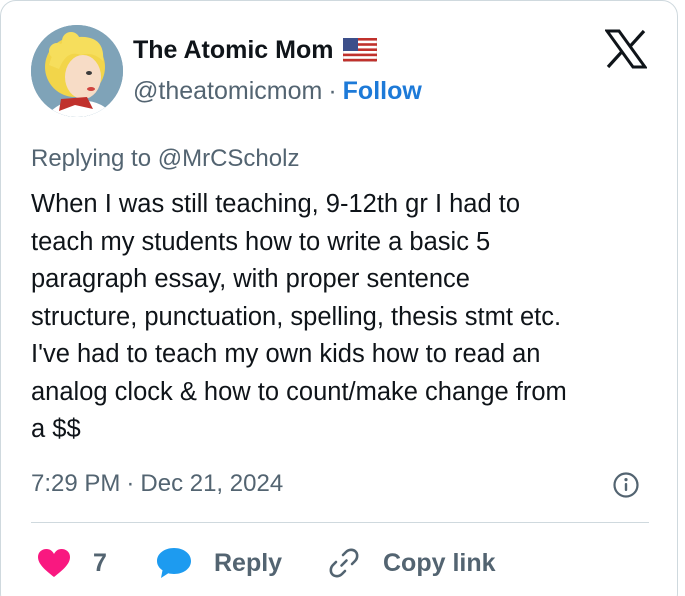  I want to click on follow-button: Follow, so click(382, 91).